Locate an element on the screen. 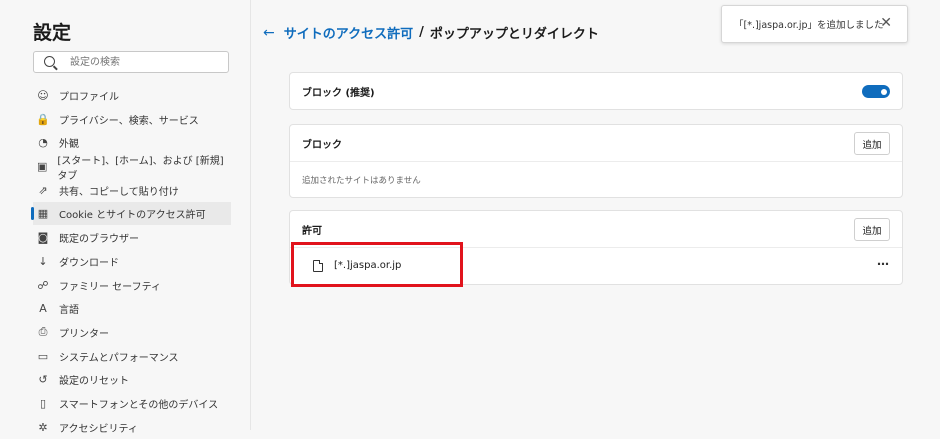 This screenshot has width=940, height=439. sidebar-item: ◙ 既定のブラウザー is located at coordinates (132, 237).